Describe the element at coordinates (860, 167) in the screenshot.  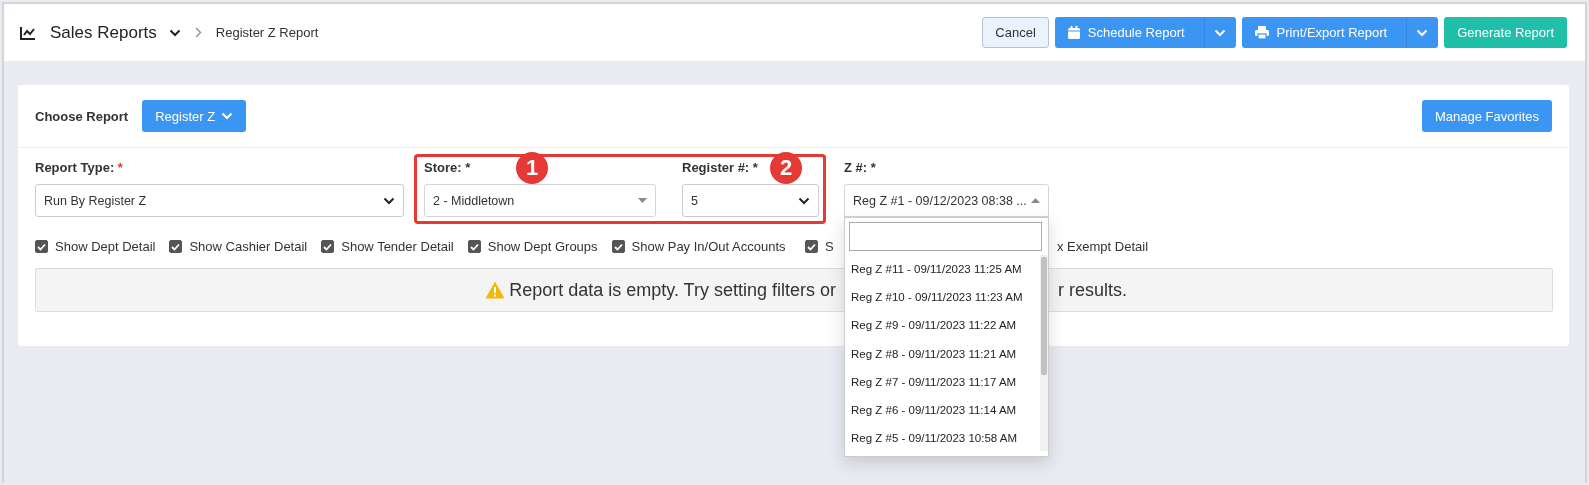
I see `field-label: Z #: *` at that location.